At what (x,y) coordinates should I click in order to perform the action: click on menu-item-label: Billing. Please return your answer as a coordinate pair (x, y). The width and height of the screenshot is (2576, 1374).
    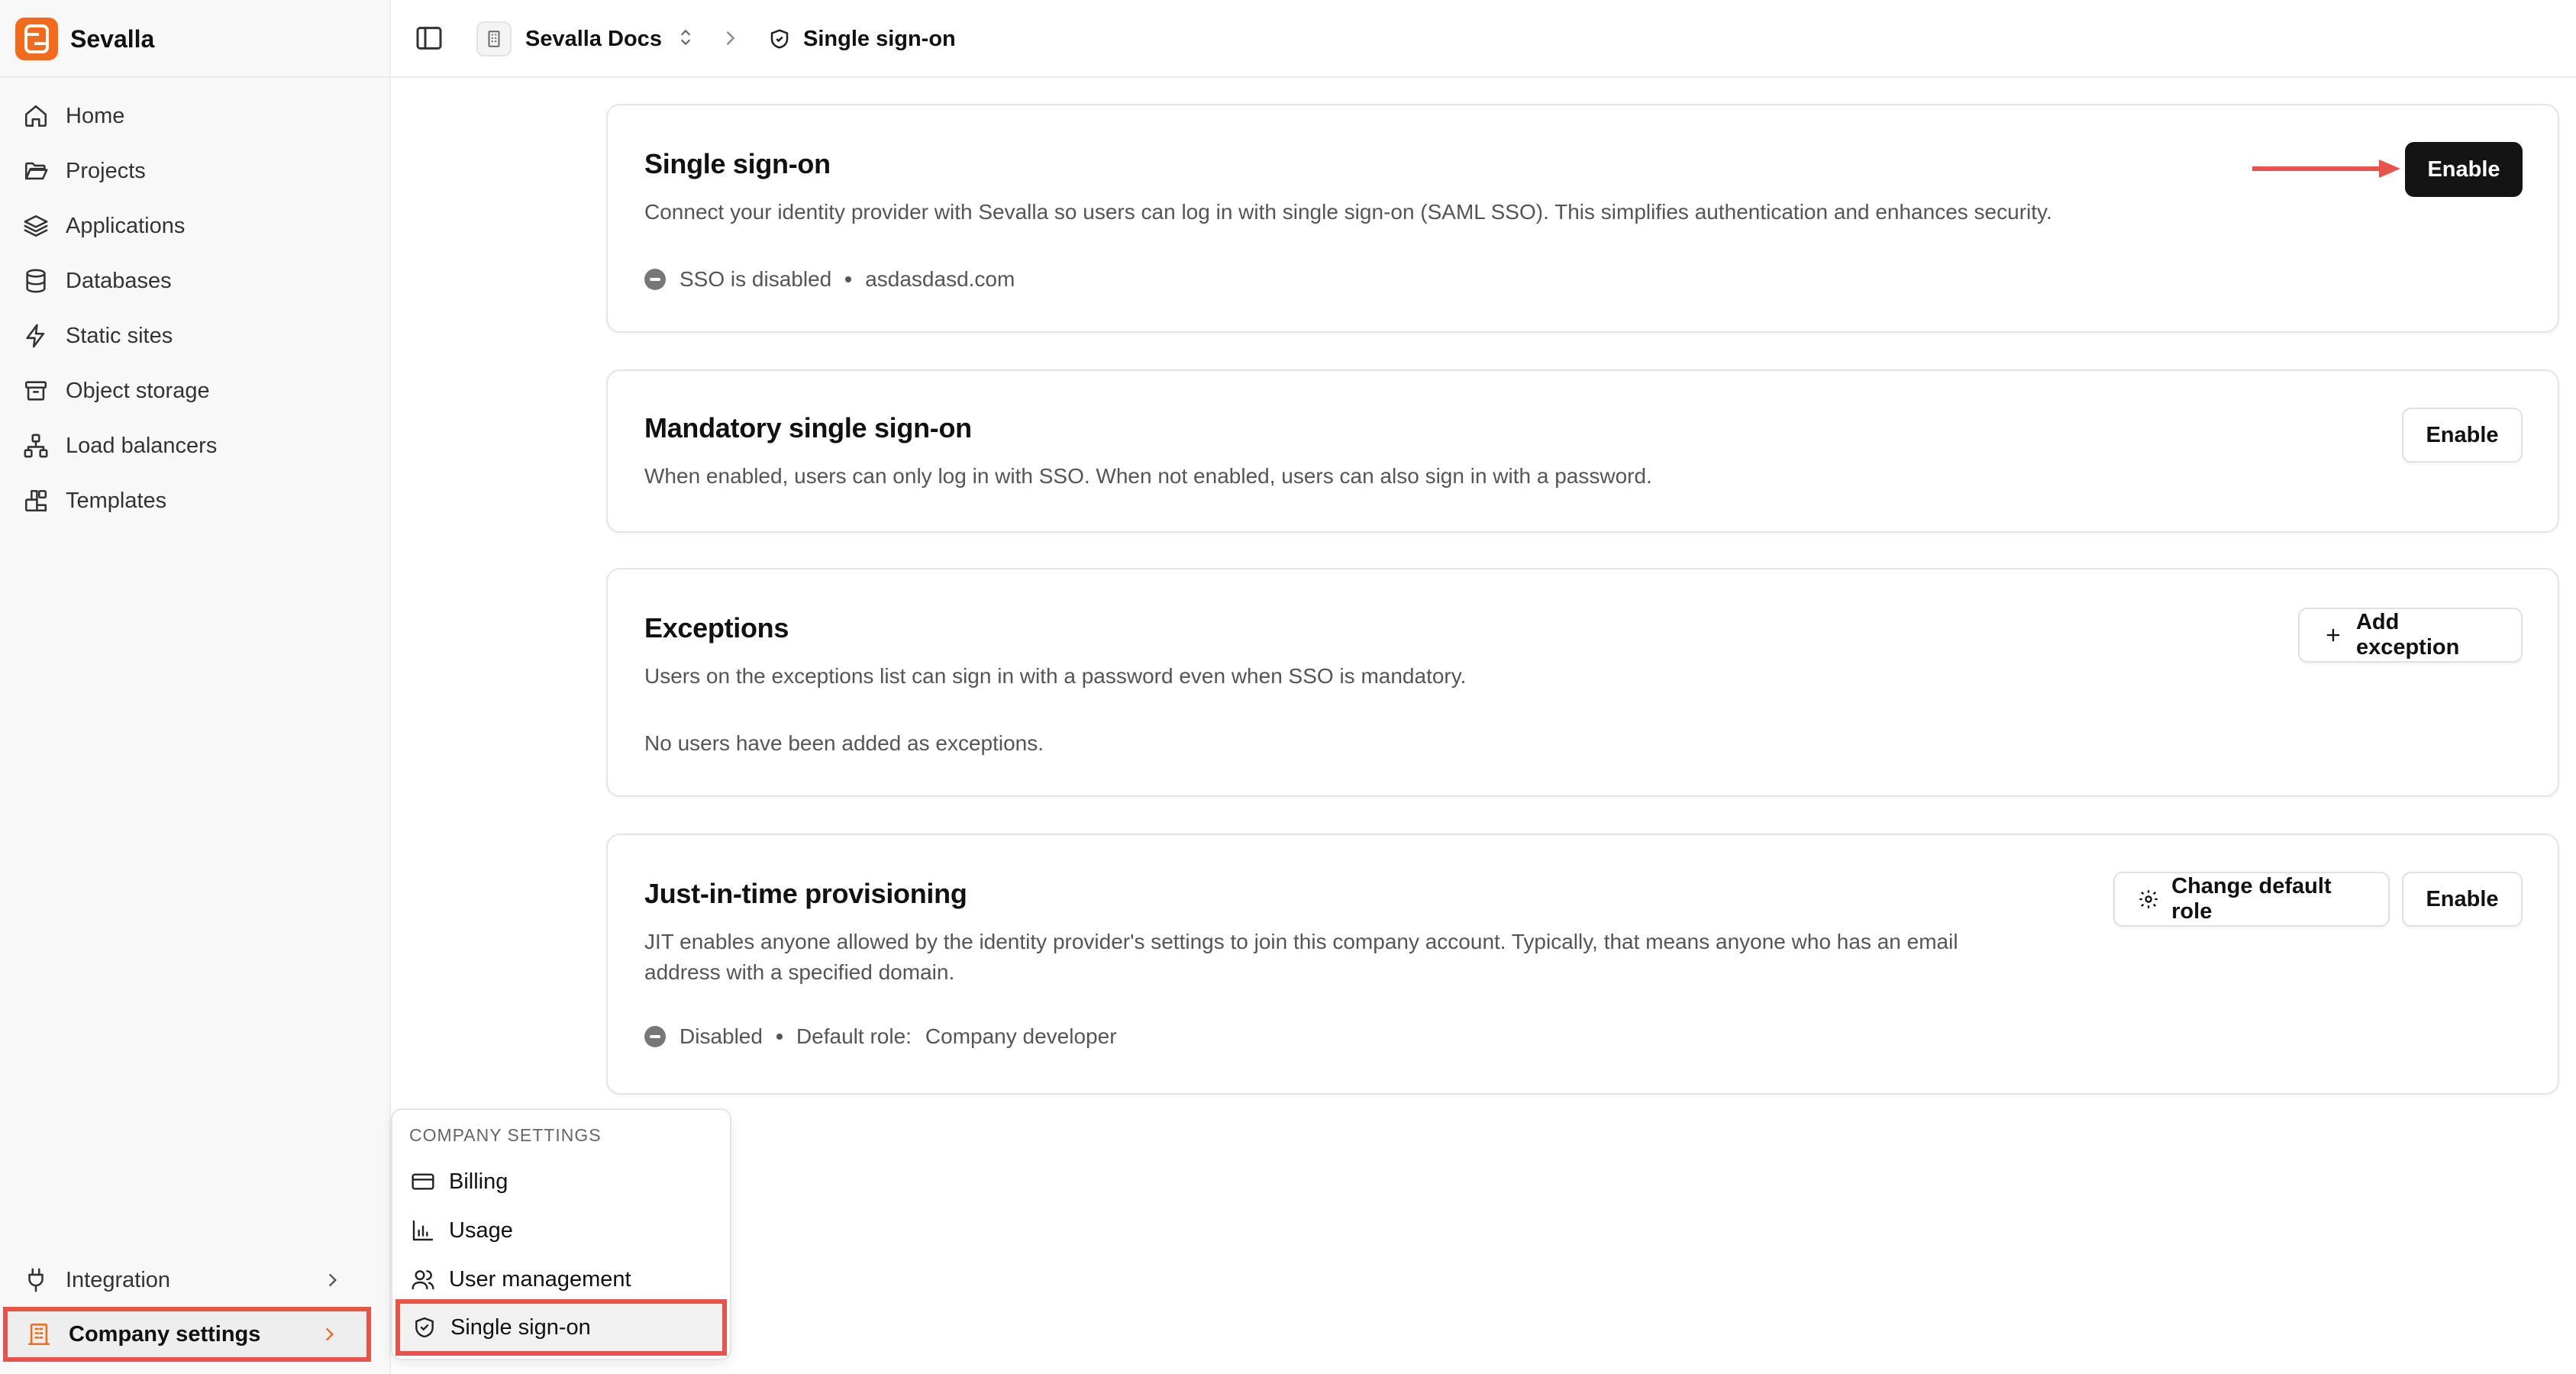
    Looking at the image, I should click on (478, 1181).